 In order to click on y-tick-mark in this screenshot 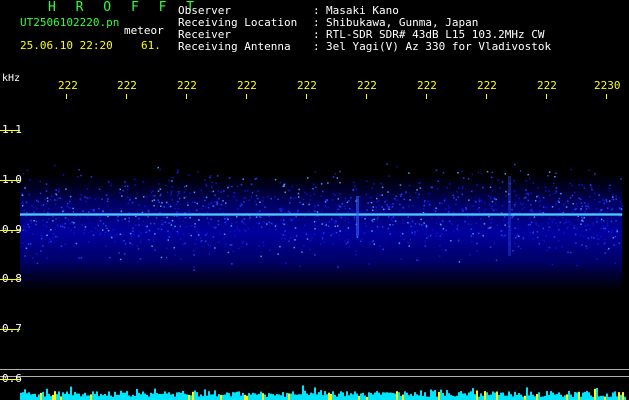, I will do `click(10, 130)`.